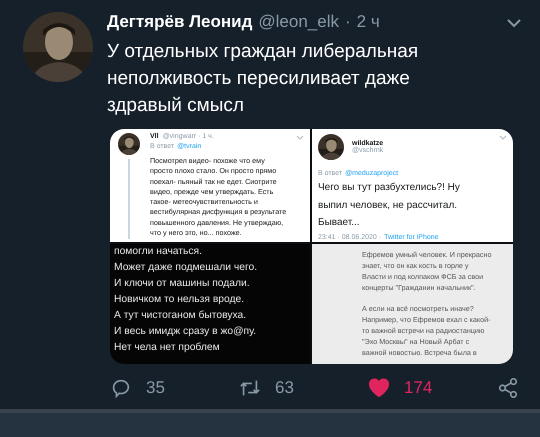 This screenshot has height=437, width=540. Describe the element at coordinates (181, 316) in the screenshot. I see `message-line: А тут чистоганом бытовуха.` at that location.